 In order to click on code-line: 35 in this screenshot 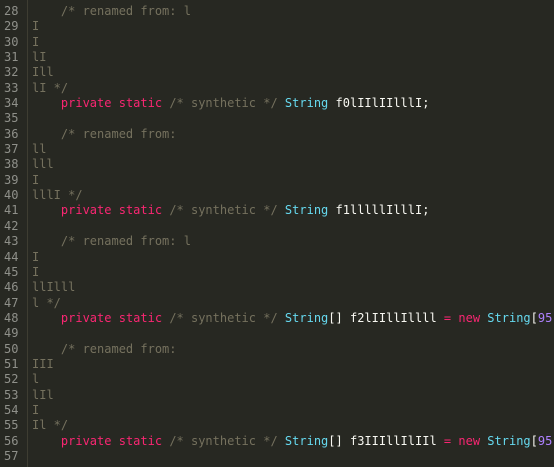, I will do `click(277, 118)`.